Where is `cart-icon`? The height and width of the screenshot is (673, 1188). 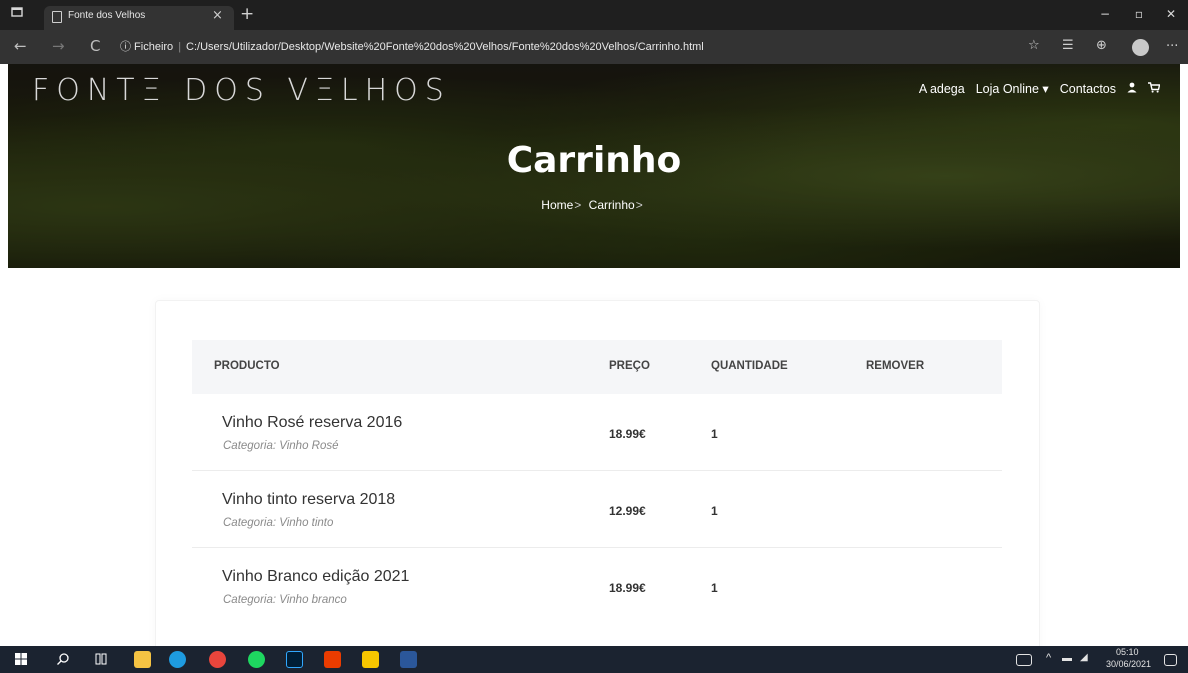
cart-icon is located at coordinates (1154, 88).